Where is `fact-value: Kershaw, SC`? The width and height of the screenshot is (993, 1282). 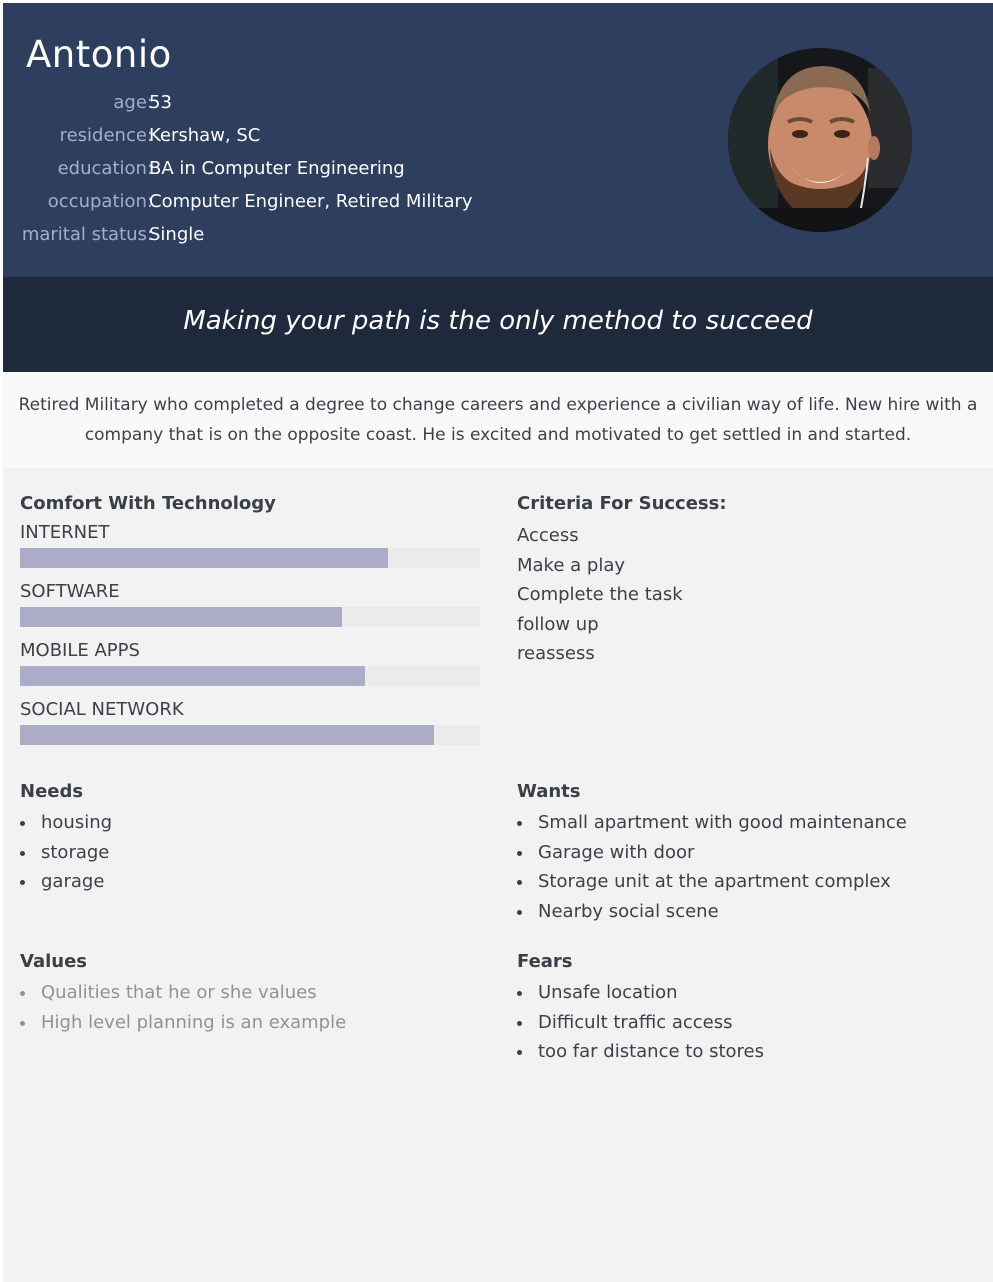
fact-value: Kershaw, SC is located at coordinates (205, 135).